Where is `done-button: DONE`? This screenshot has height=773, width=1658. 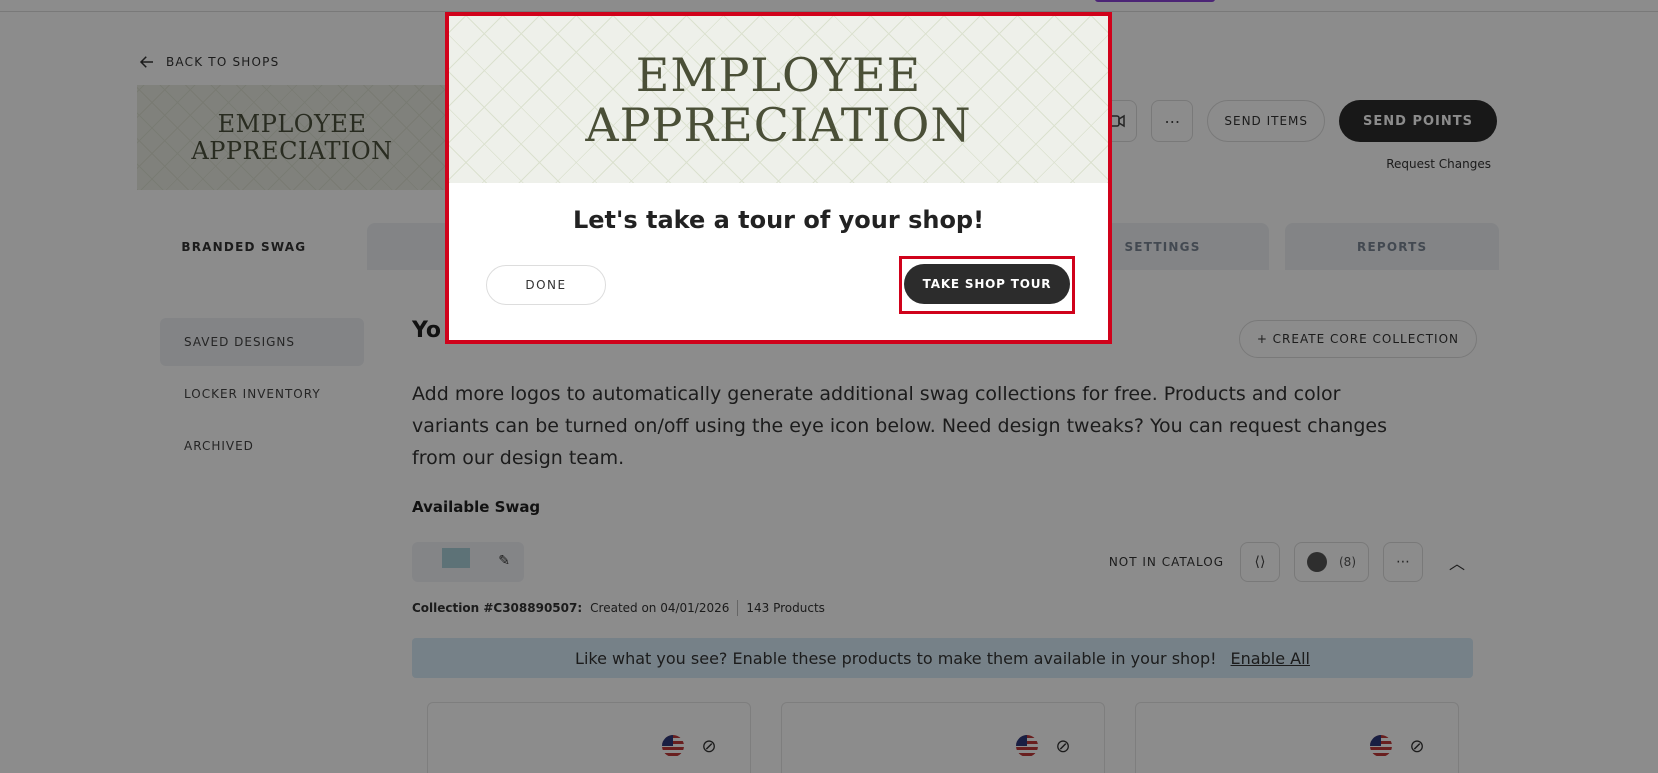 done-button: DONE is located at coordinates (546, 285).